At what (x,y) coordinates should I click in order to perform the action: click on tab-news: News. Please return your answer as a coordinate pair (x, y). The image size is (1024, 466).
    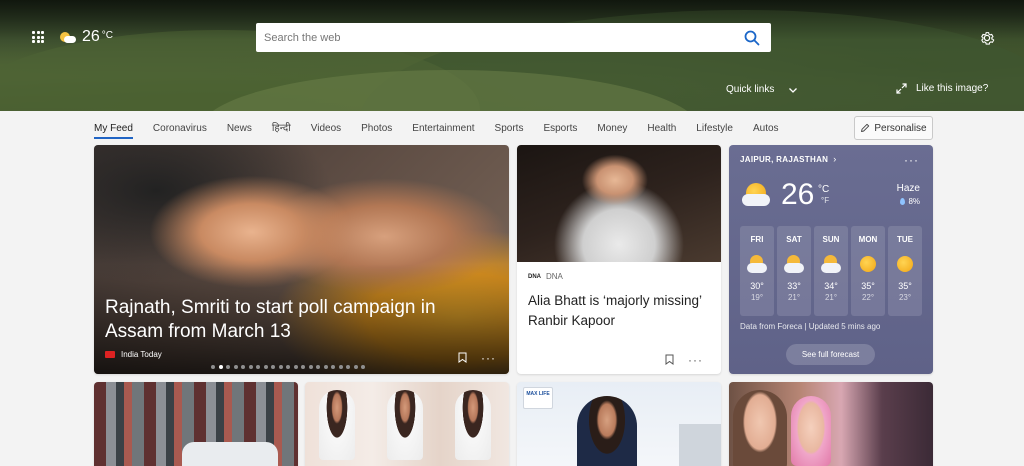
    Looking at the image, I should click on (239, 129).